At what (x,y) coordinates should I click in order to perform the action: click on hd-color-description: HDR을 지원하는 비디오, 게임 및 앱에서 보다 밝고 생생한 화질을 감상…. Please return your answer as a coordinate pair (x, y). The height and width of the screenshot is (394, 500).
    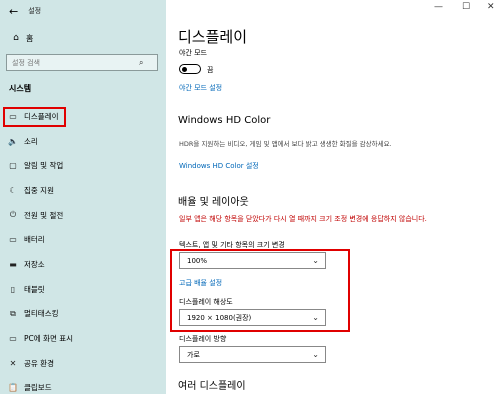
    Looking at the image, I should click on (285, 144).